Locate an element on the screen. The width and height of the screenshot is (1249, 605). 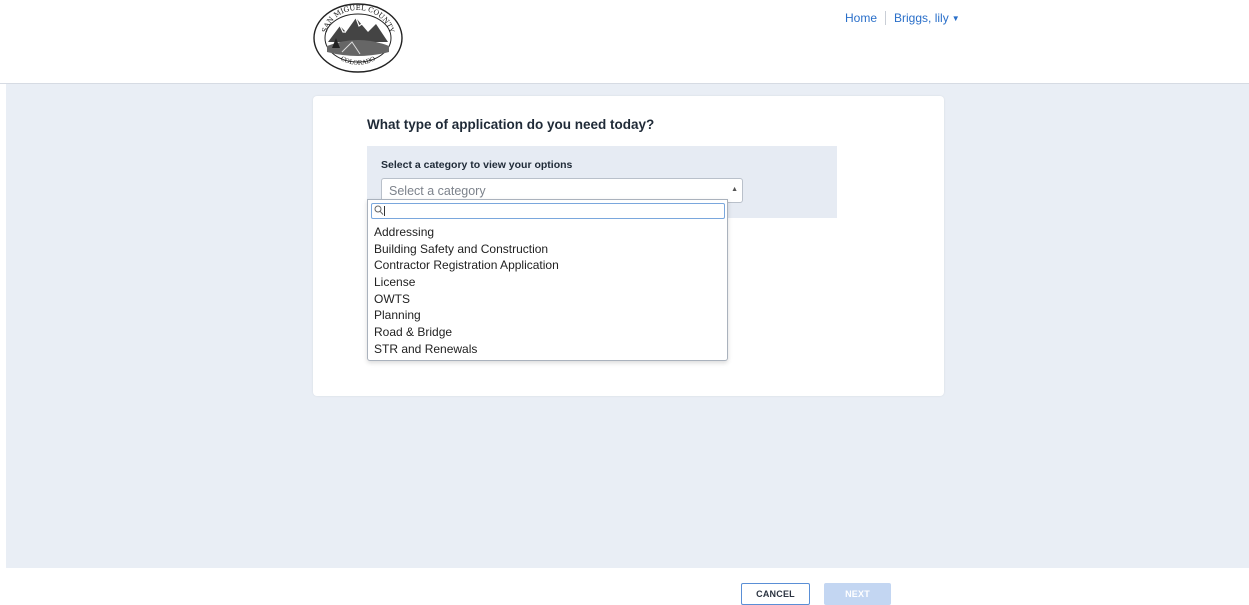
category-option: STR and Renewals is located at coordinates (547, 349).